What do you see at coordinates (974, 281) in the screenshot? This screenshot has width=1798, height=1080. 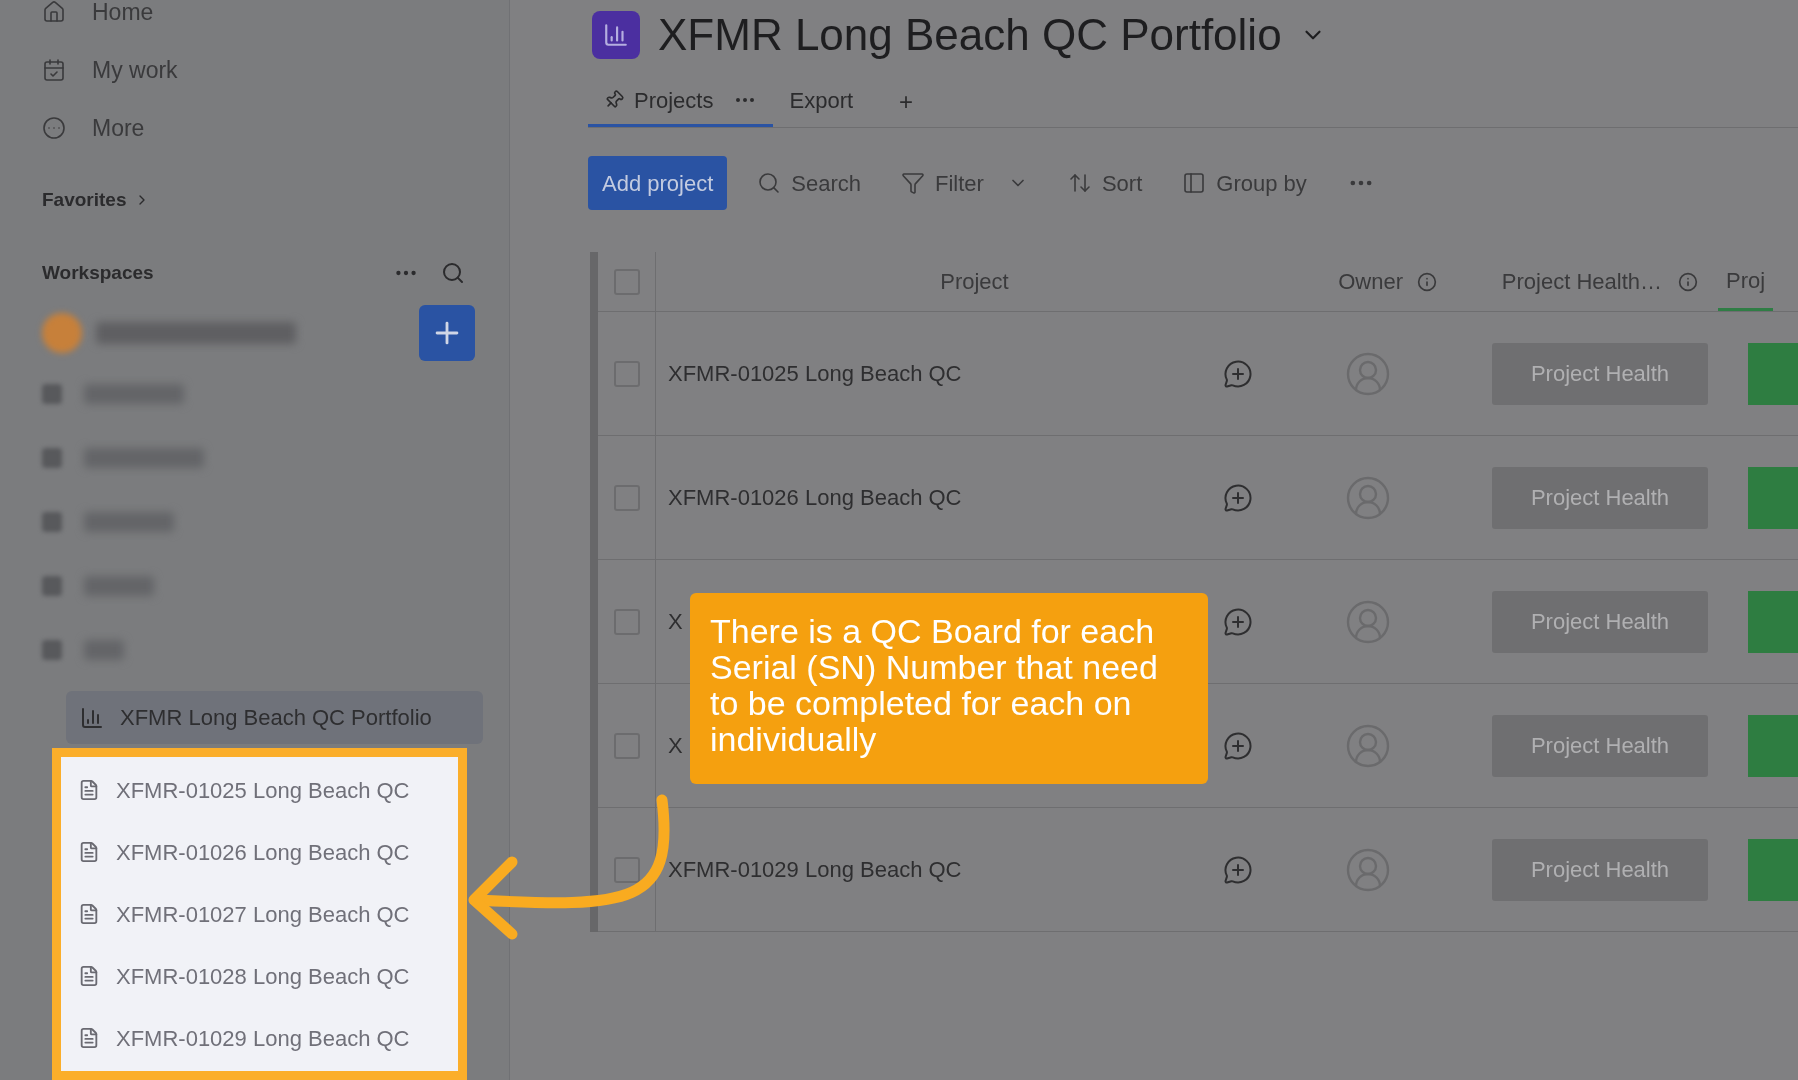 I see `column-header: Project` at bounding box center [974, 281].